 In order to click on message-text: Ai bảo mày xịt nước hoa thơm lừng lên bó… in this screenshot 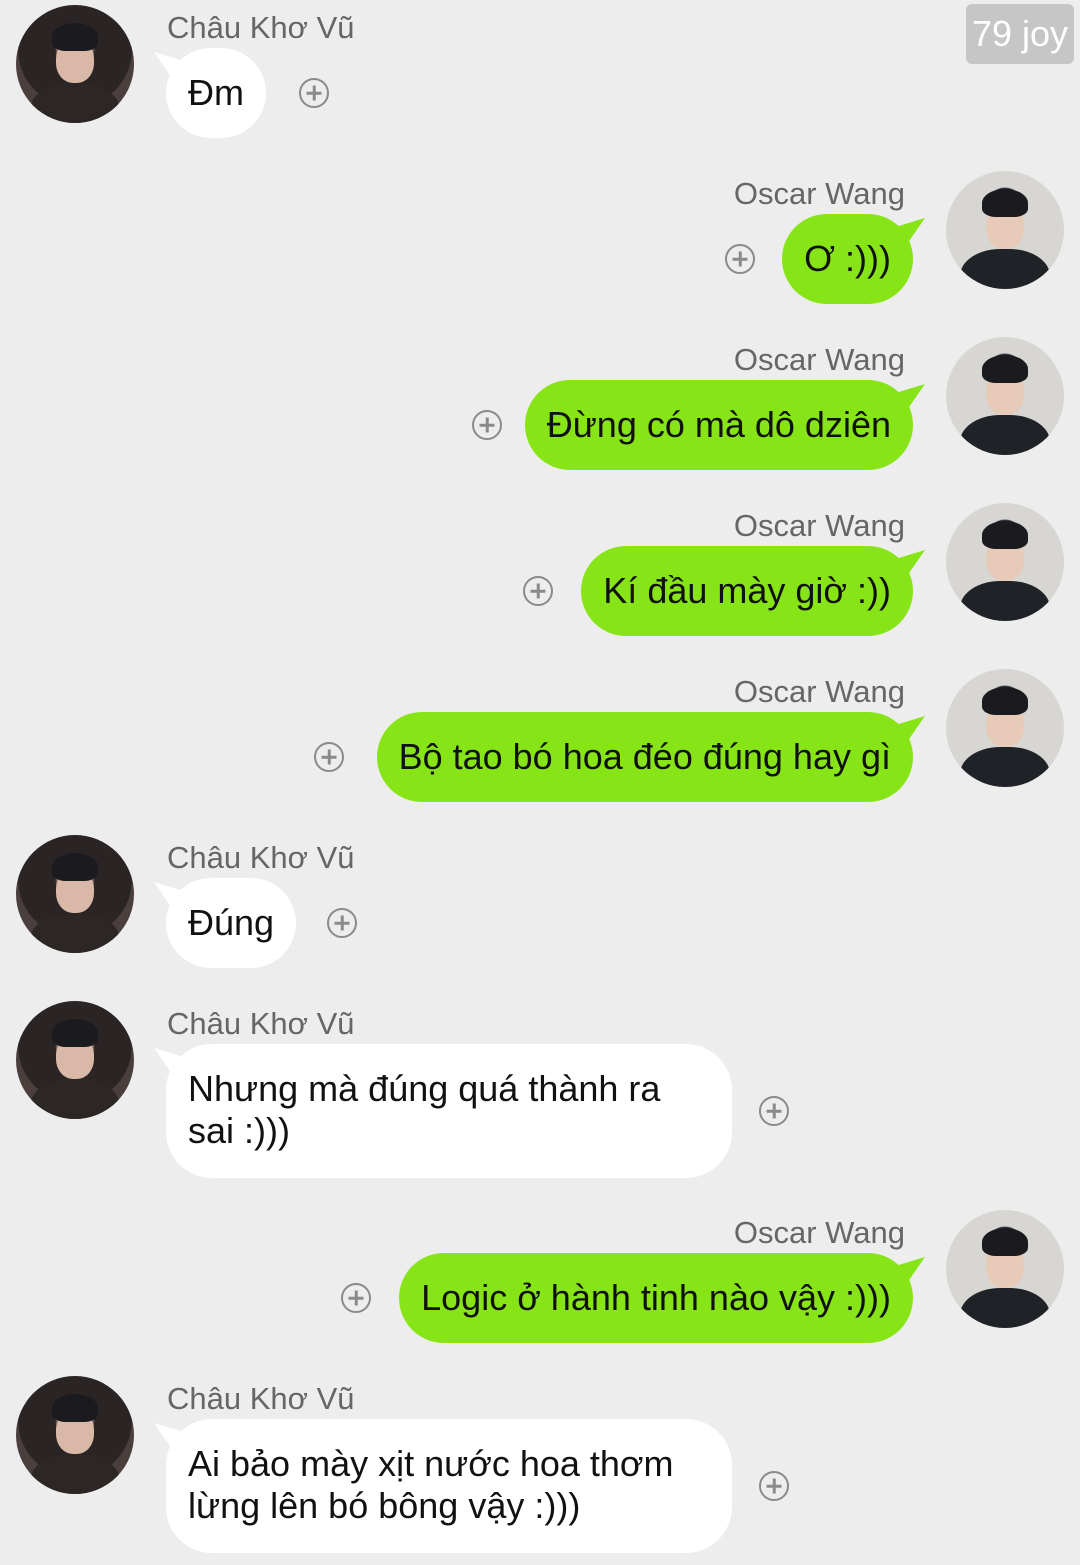, I will do `click(431, 1484)`.